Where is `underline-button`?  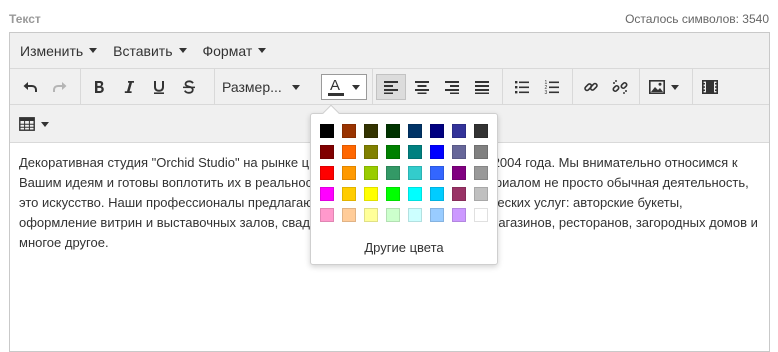
underline-button is located at coordinates (159, 87).